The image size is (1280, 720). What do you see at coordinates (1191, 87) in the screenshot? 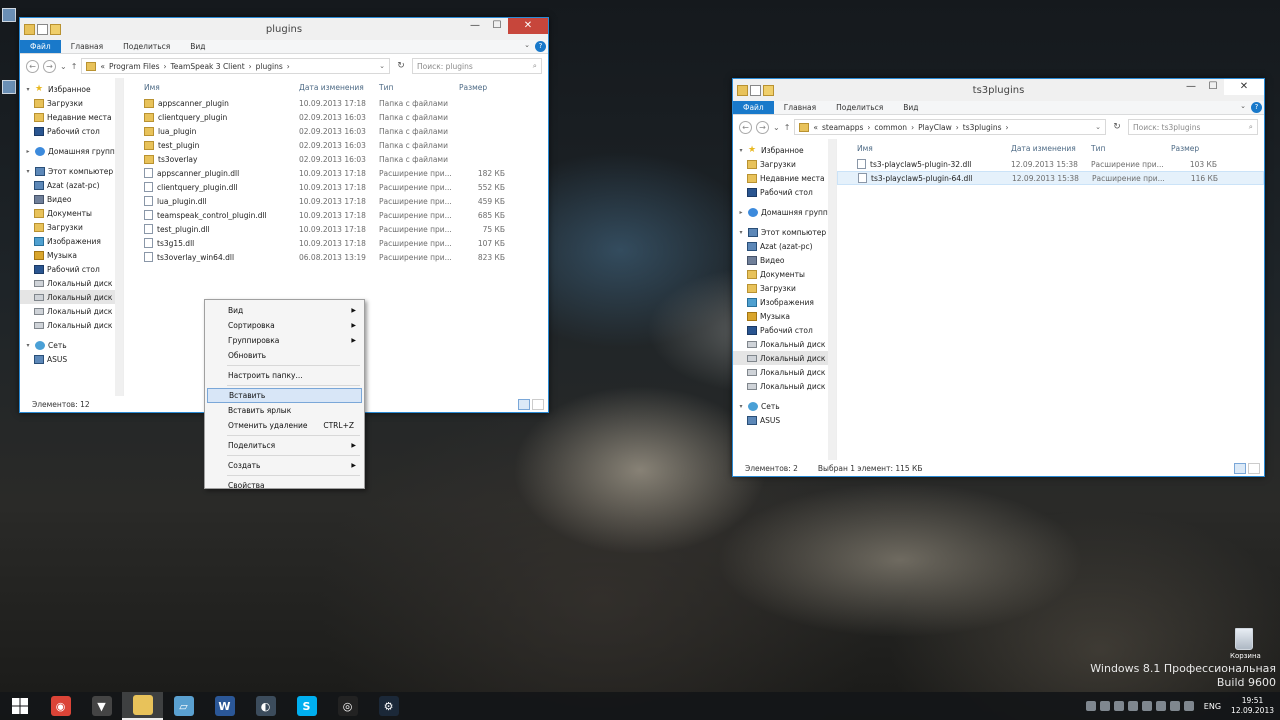
I see `minimize-button: —` at bounding box center [1191, 87].